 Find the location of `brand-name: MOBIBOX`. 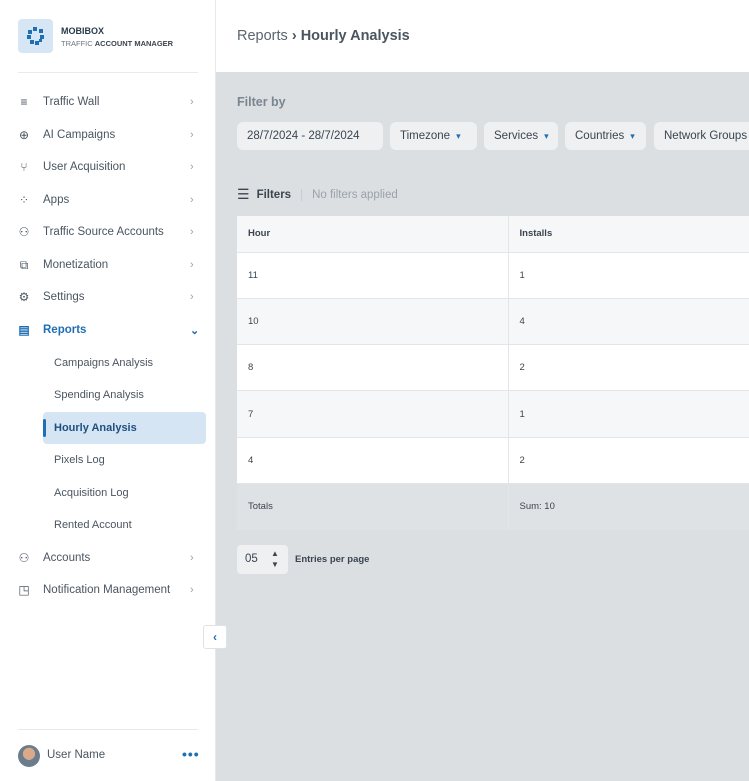

brand-name: MOBIBOX is located at coordinates (83, 31).